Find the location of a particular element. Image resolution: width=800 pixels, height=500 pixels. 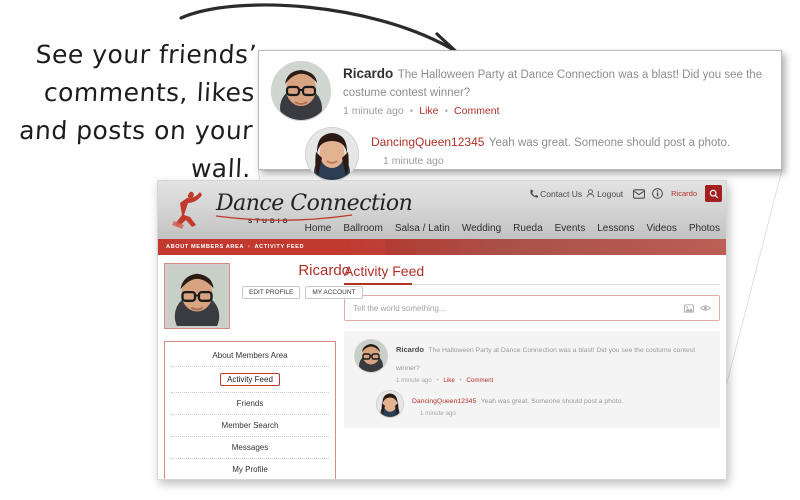

sidebar-item-label: Friends is located at coordinates (250, 403).